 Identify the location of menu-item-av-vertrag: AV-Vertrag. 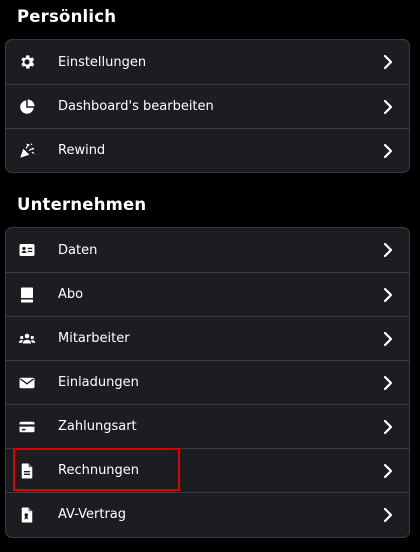
(207, 514).